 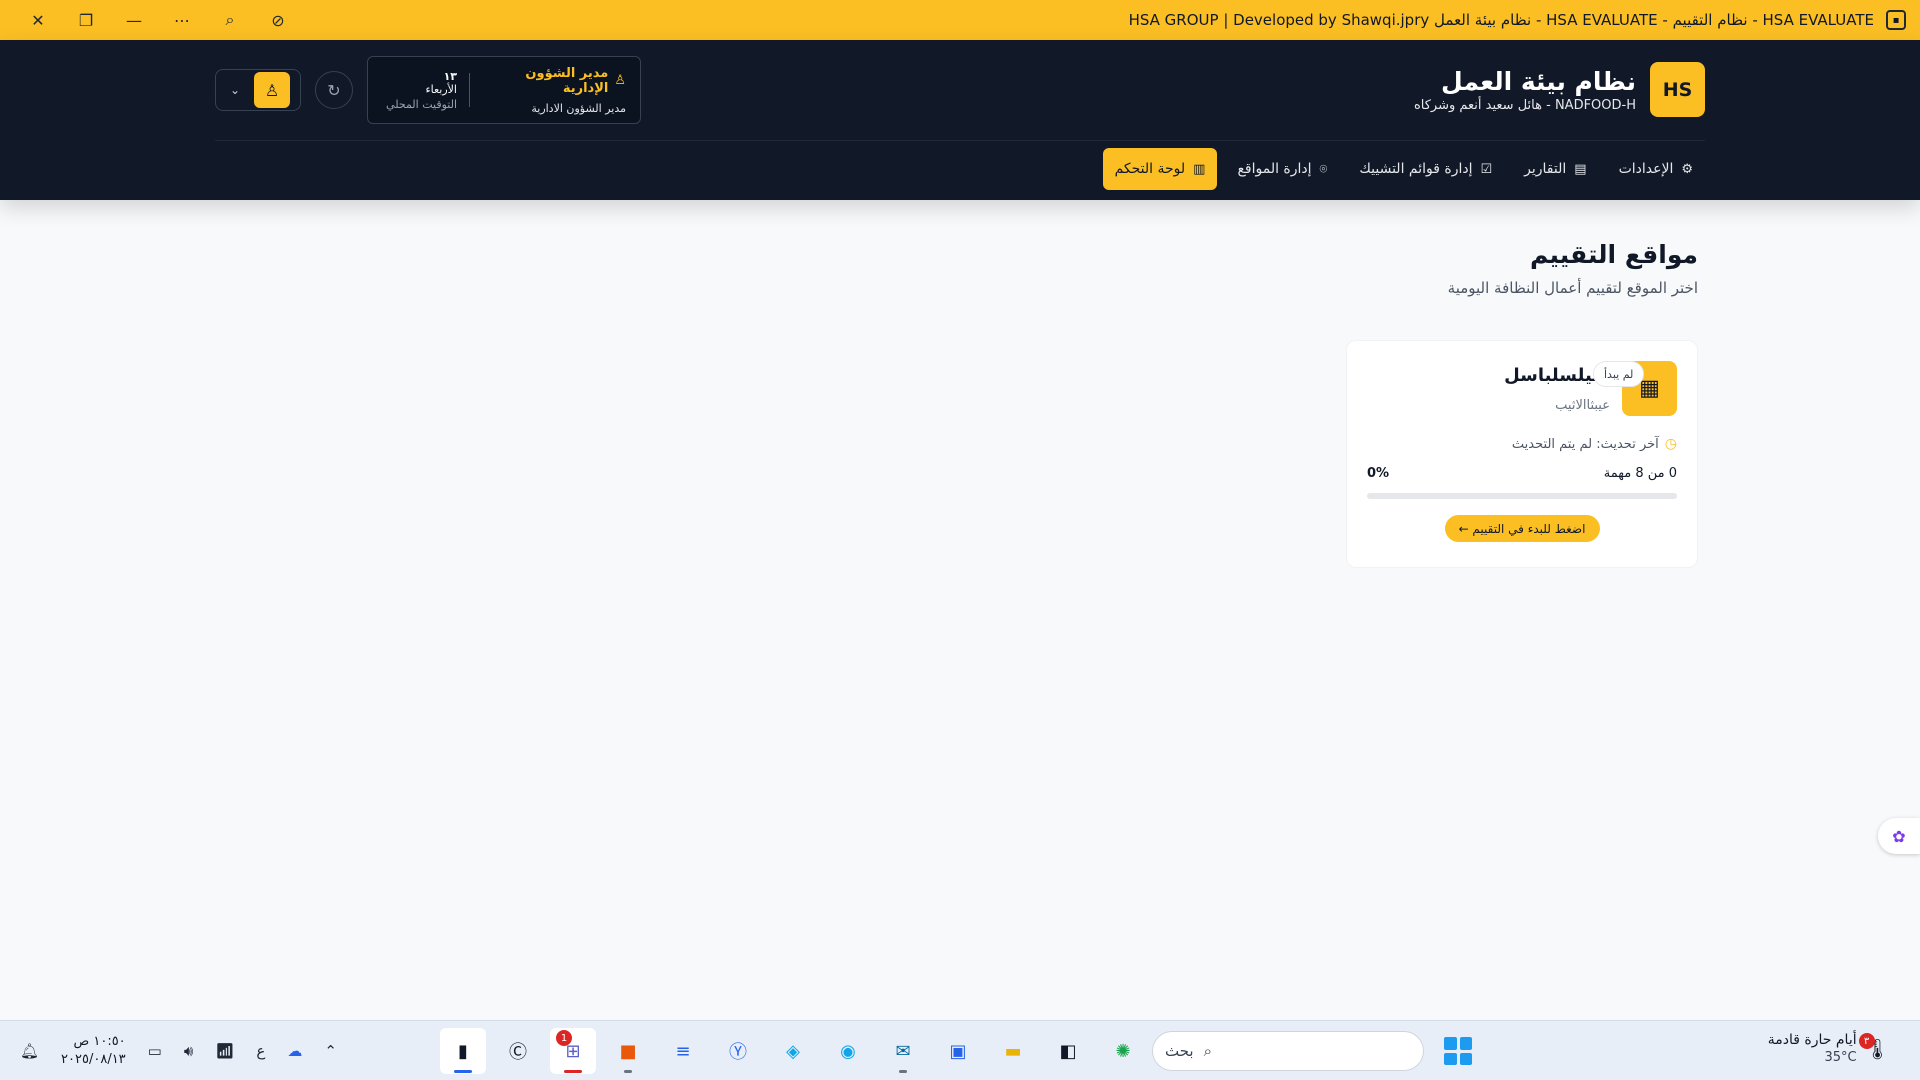 I want to click on taskbar-app-store: ▣, so click(x=958, y=1051).